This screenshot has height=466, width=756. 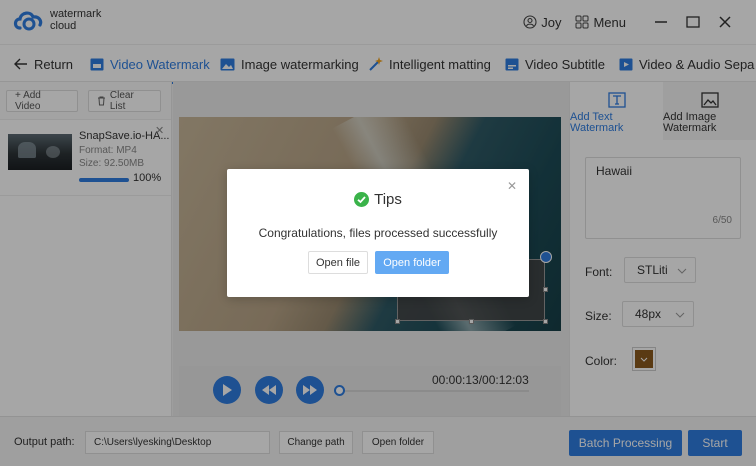 I want to click on dialog-open-folder-button: Open folder, so click(x=412, y=262).